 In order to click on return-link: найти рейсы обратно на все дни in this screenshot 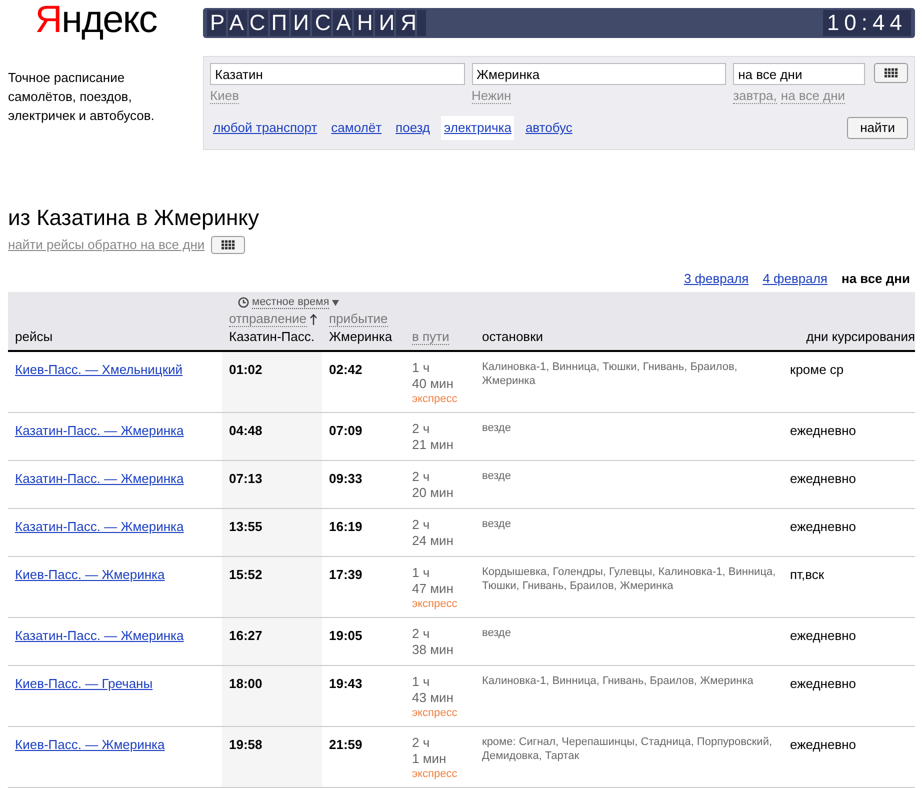, I will do `click(106, 244)`.